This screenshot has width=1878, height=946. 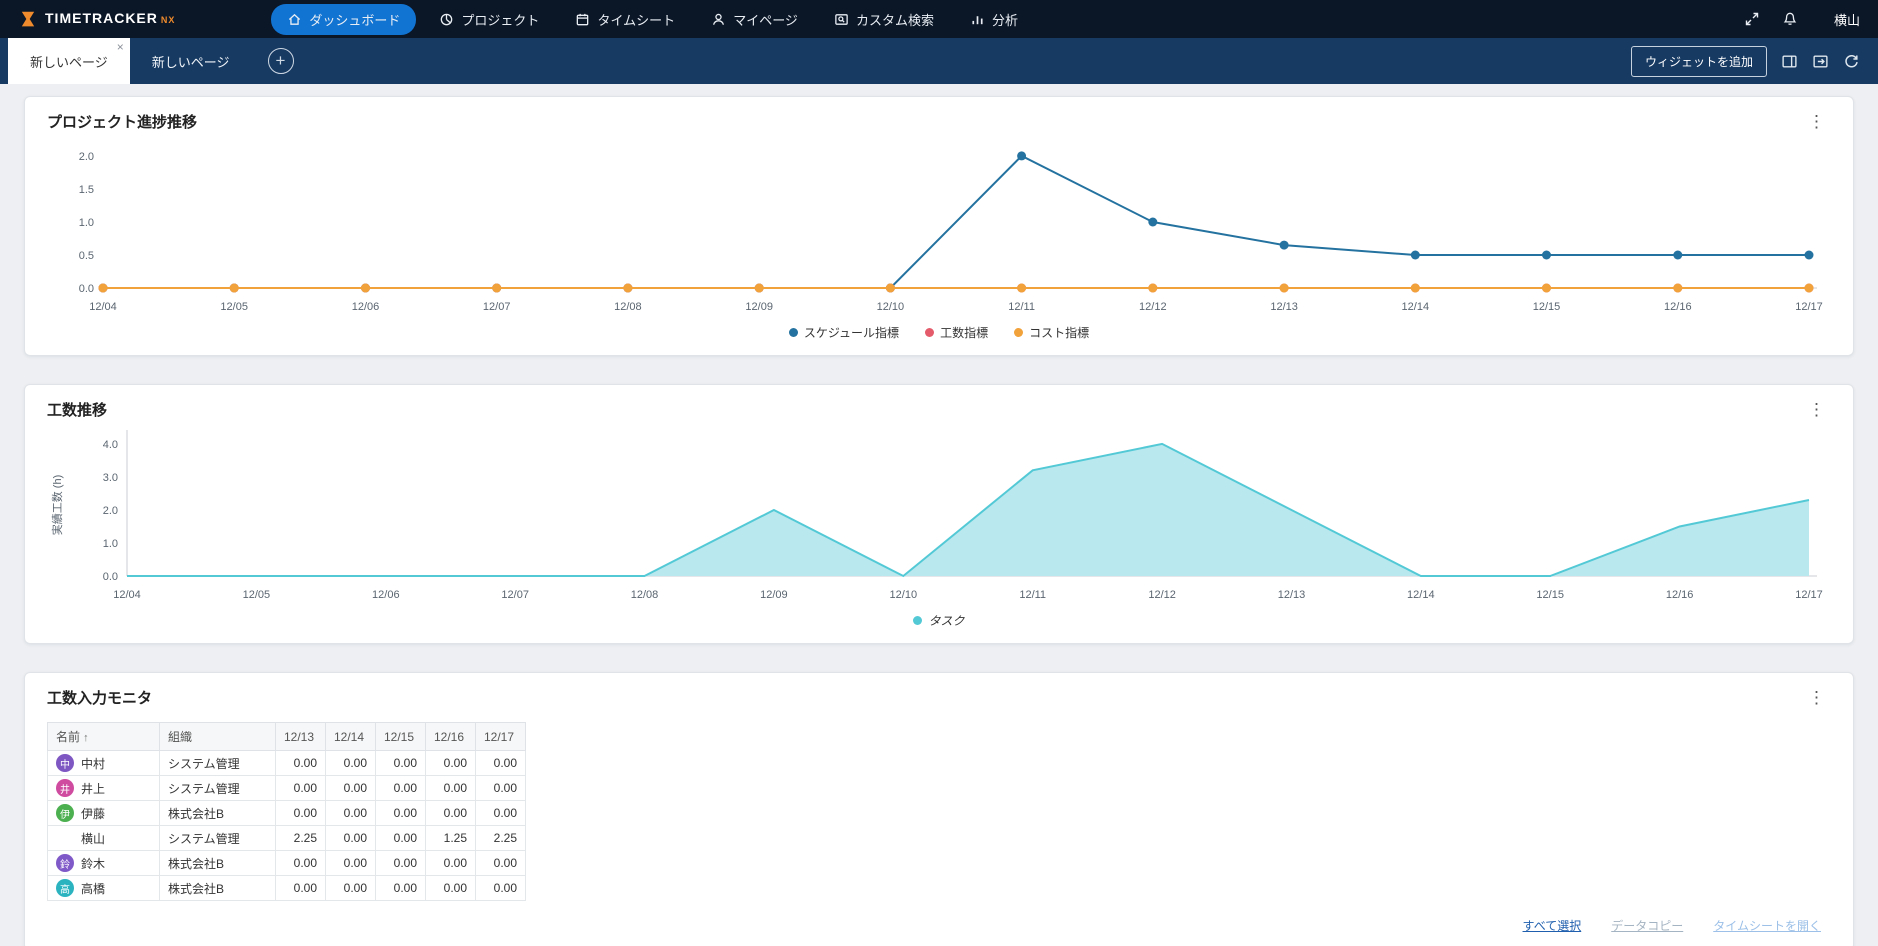 I want to click on nav-mypage: マイページ, so click(x=754, y=19).